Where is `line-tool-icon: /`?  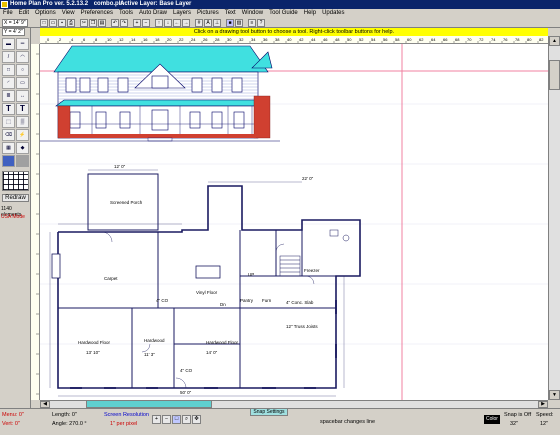 line-tool-icon: / is located at coordinates (8, 57).